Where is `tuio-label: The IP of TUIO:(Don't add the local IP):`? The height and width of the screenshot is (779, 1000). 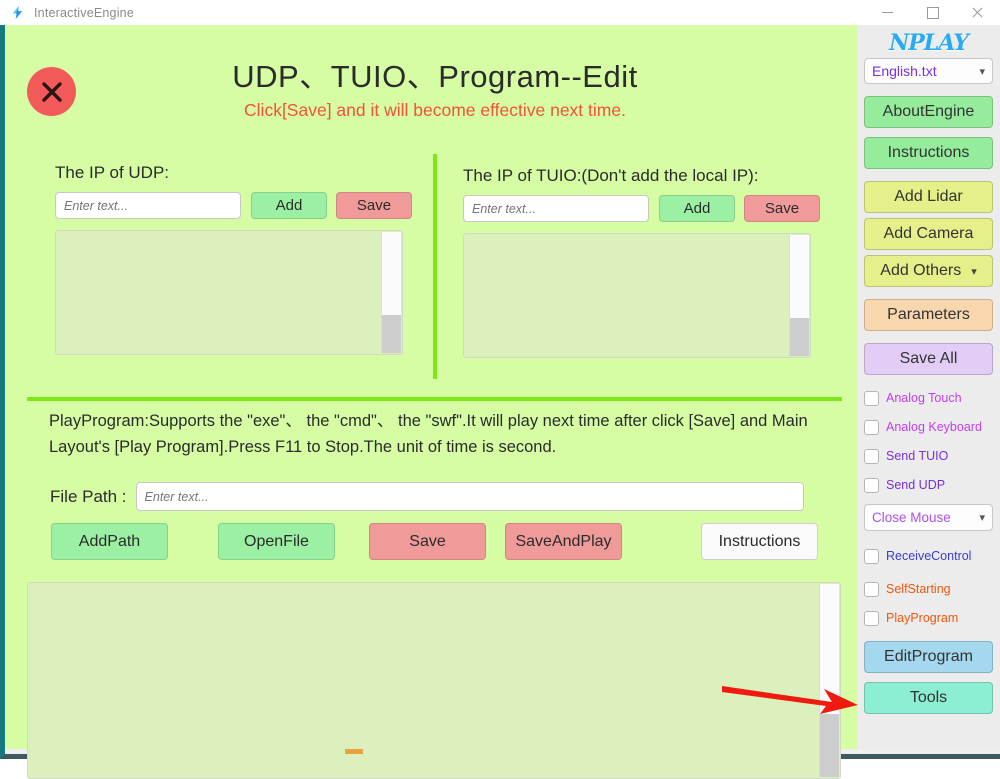
tuio-label: The IP of TUIO:(Don't add the local IP): is located at coordinates (611, 175).